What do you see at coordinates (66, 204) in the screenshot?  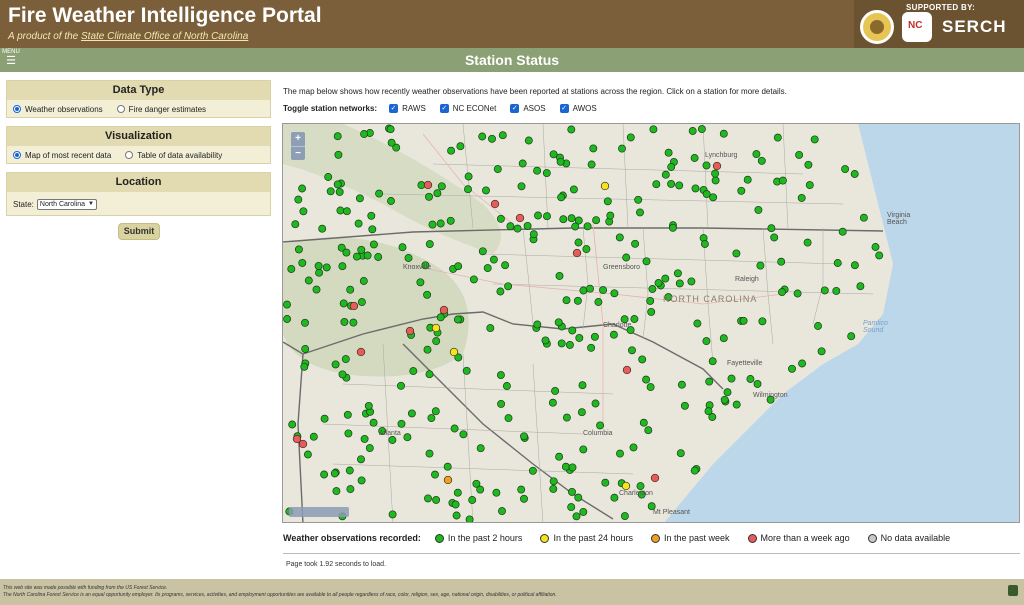 I see `state-select: North Carolina ▼` at bounding box center [66, 204].